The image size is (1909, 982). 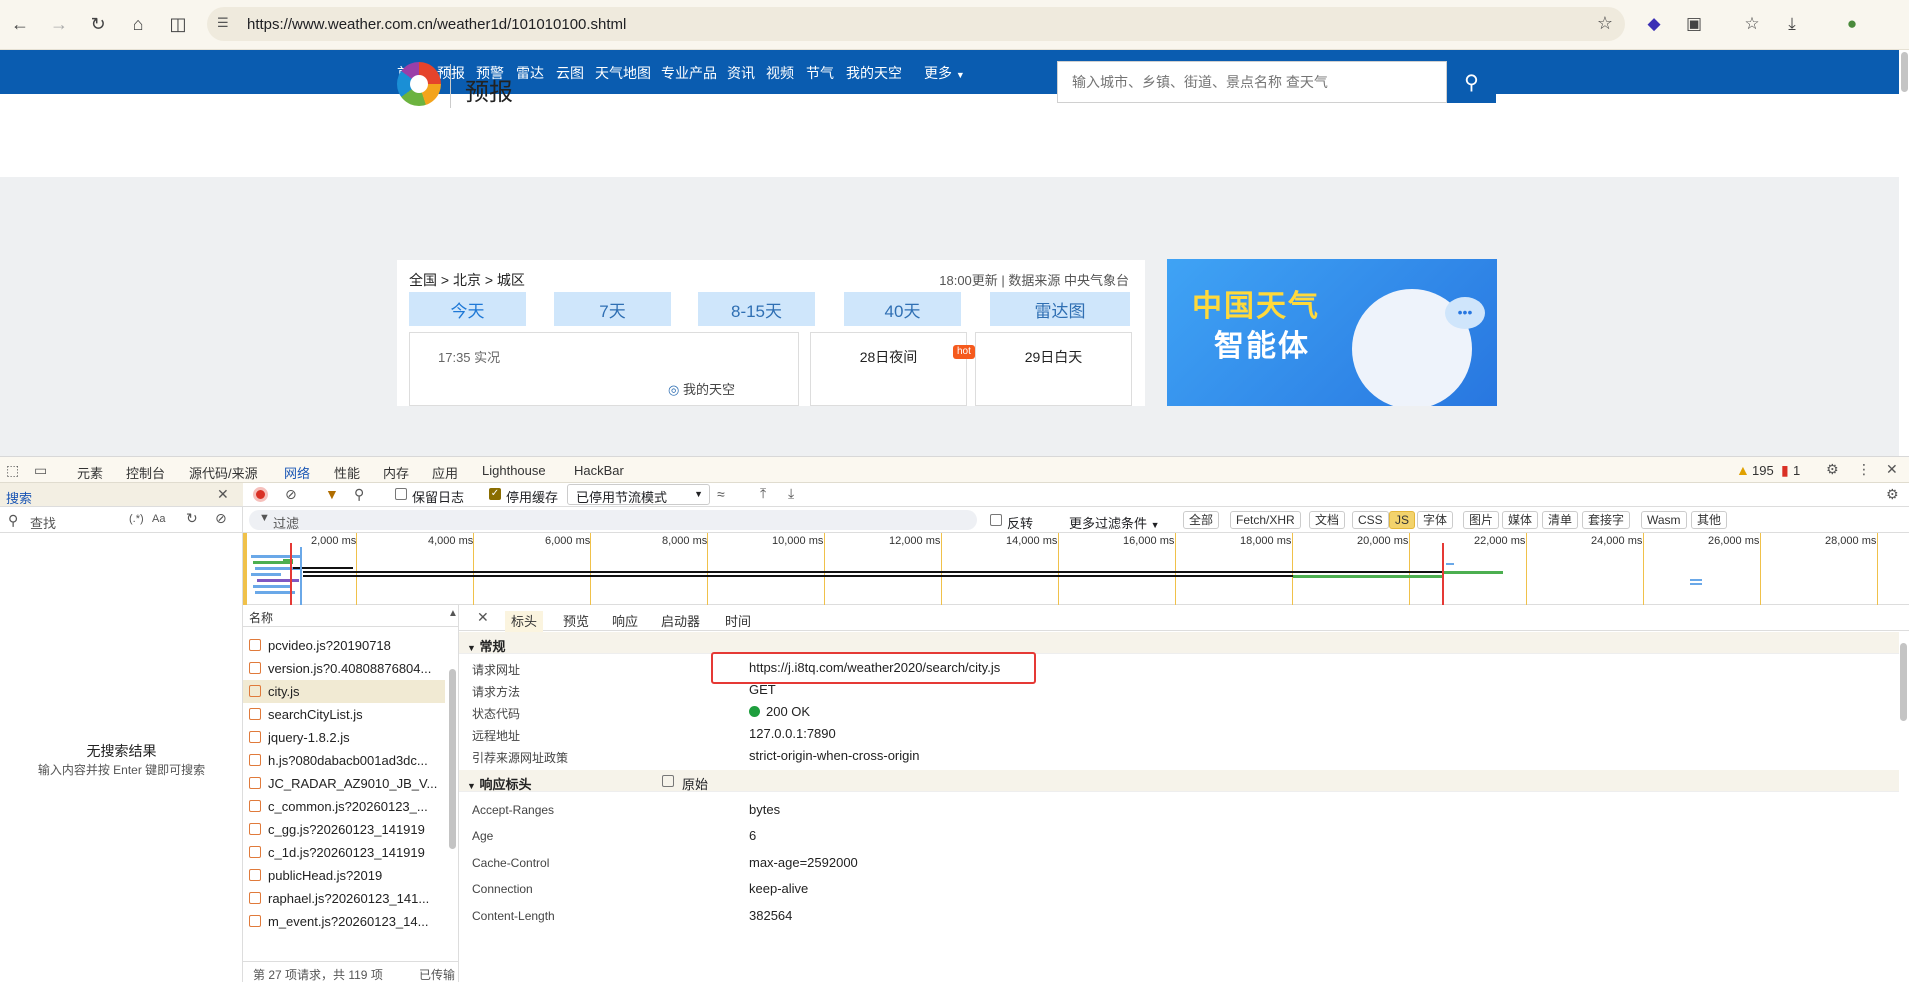 What do you see at coordinates (680, 620) in the screenshot?
I see `tab-initiator: 启动器` at bounding box center [680, 620].